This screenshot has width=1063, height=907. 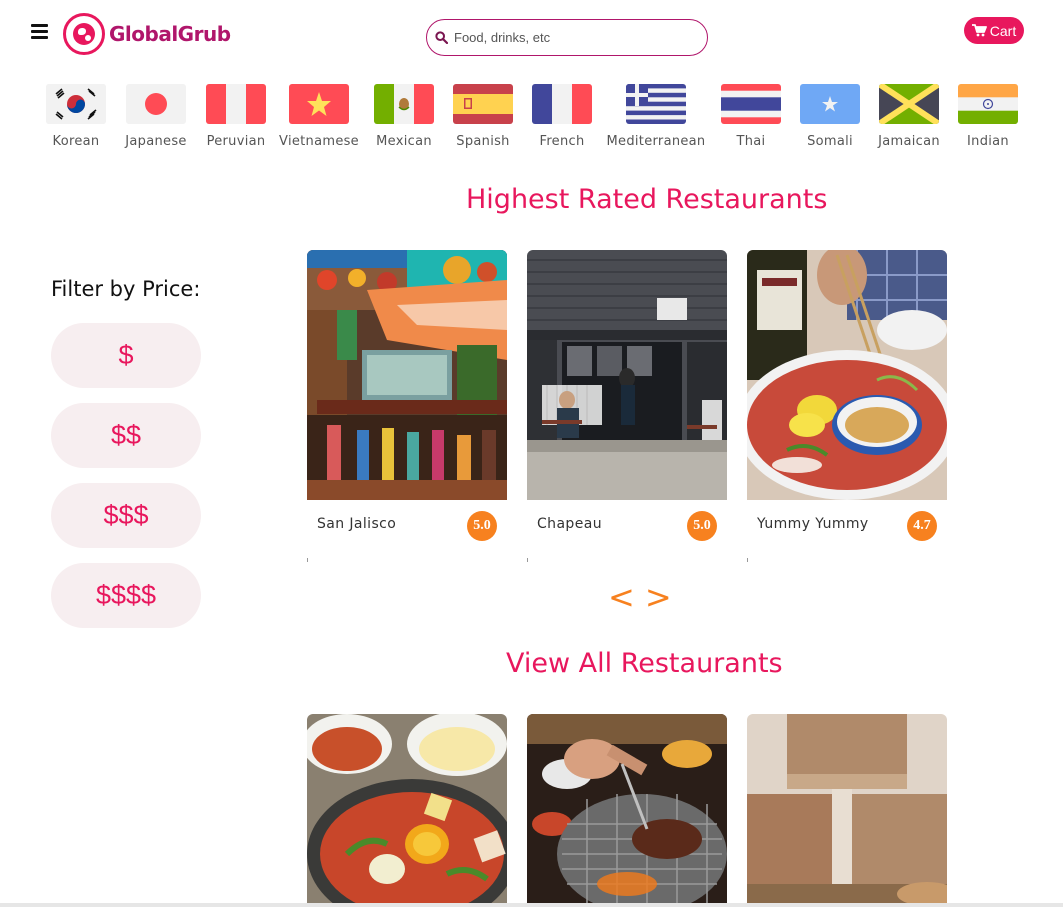 I want to click on cuisine-label: Vietnamese, so click(x=319, y=141).